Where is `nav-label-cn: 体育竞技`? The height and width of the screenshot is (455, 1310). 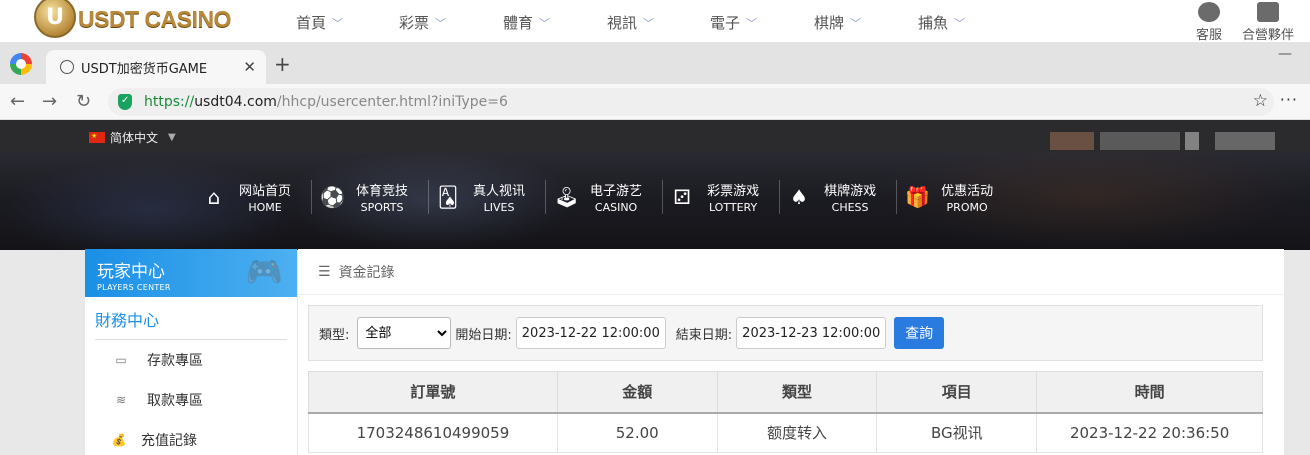
nav-label-cn: 体育竞技 is located at coordinates (382, 191).